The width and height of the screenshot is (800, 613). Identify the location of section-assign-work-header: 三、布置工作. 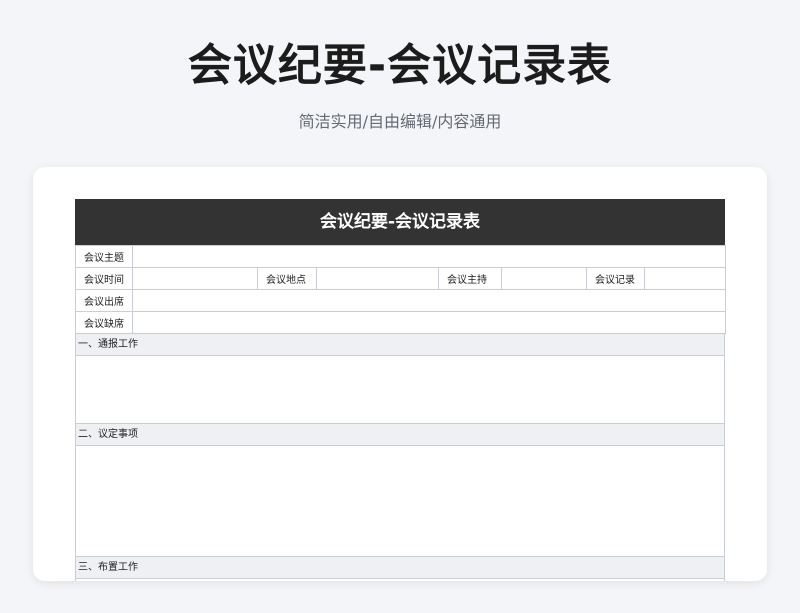
(400, 568).